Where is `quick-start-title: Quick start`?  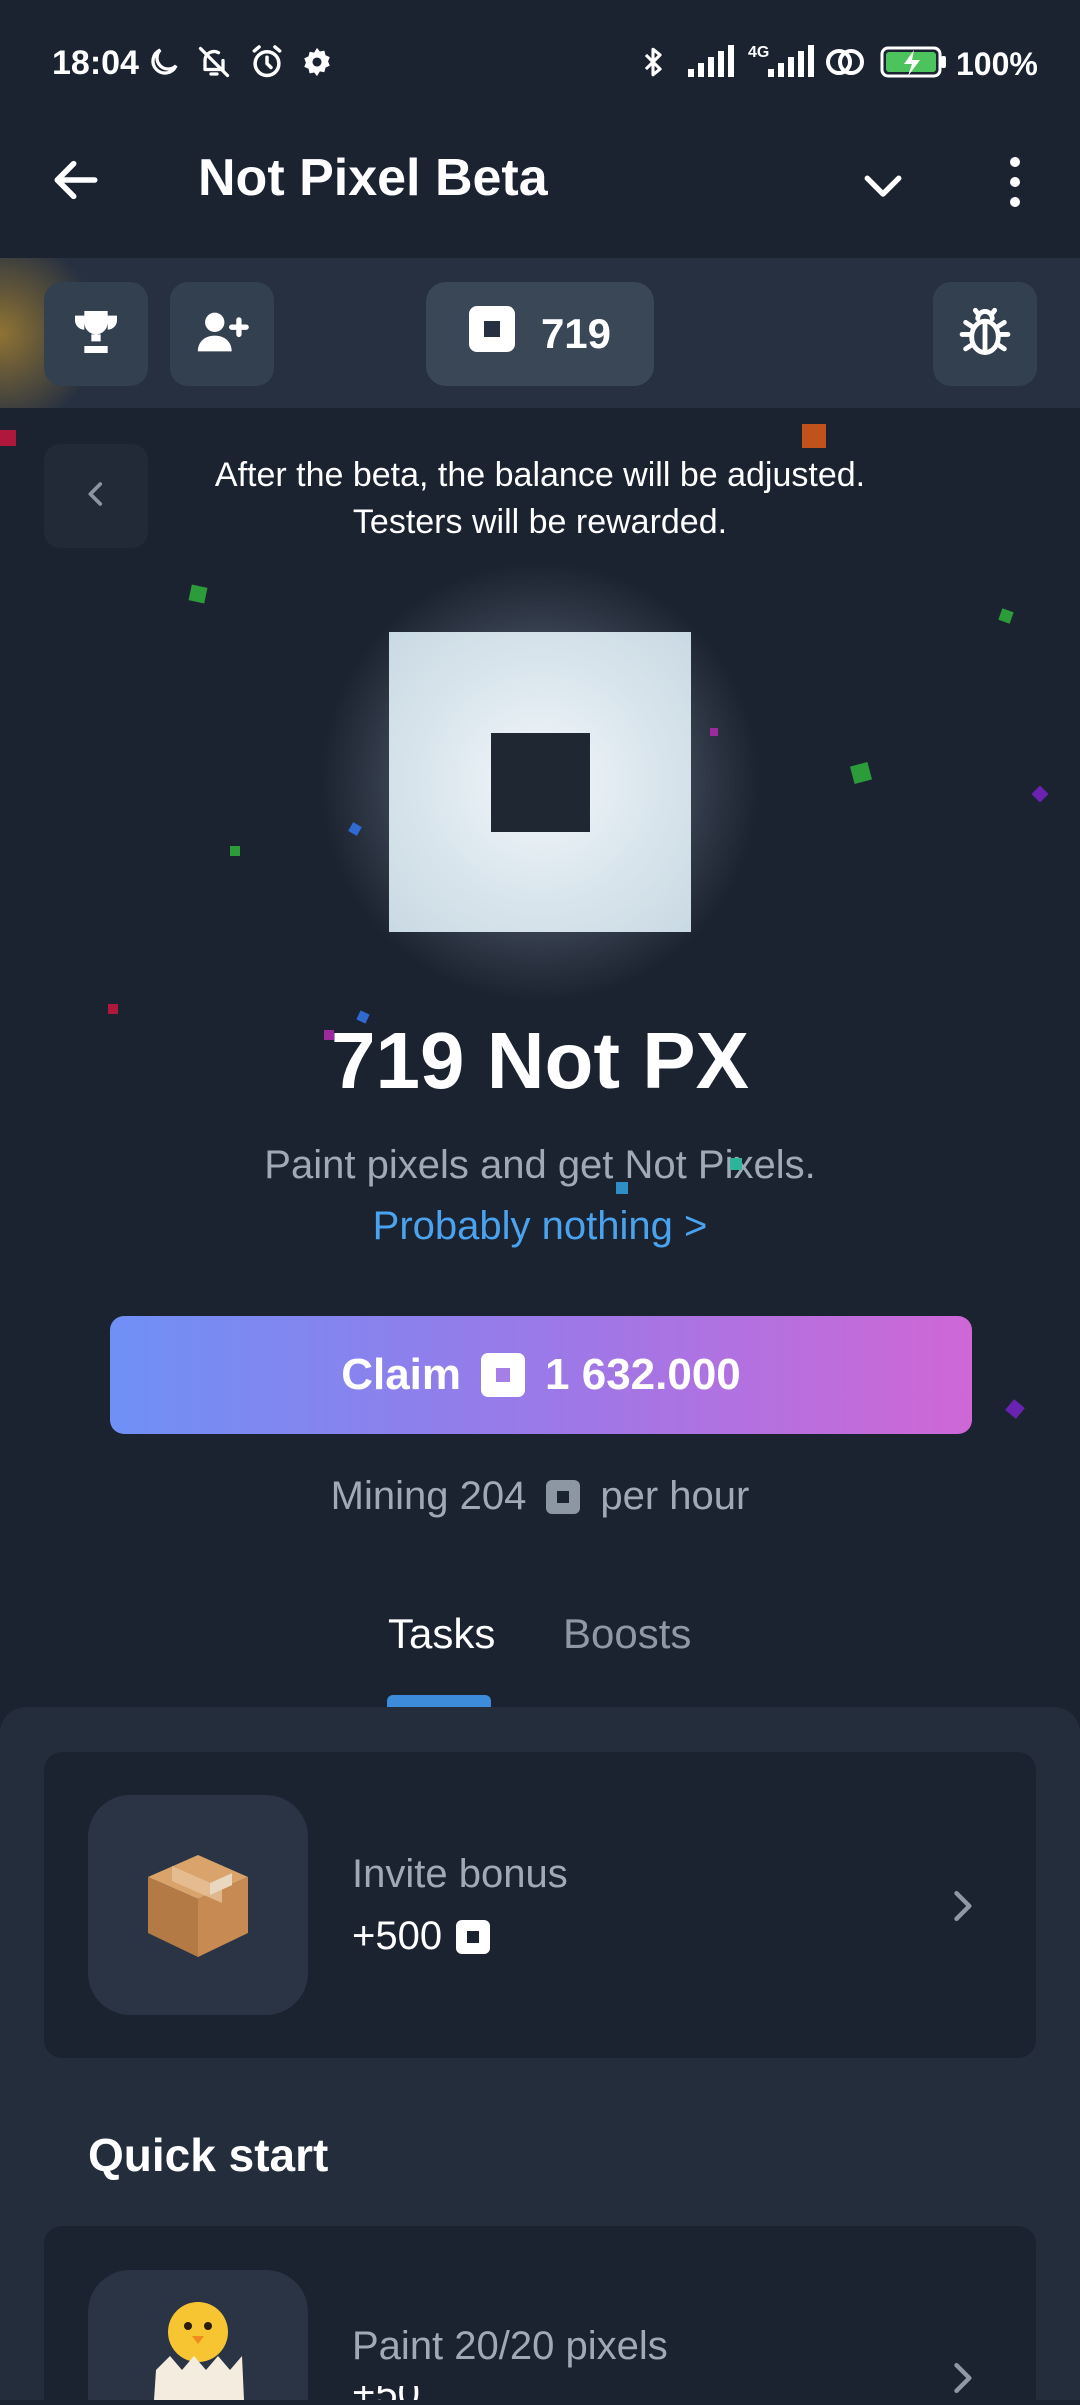 quick-start-title: Quick start is located at coordinates (208, 2155).